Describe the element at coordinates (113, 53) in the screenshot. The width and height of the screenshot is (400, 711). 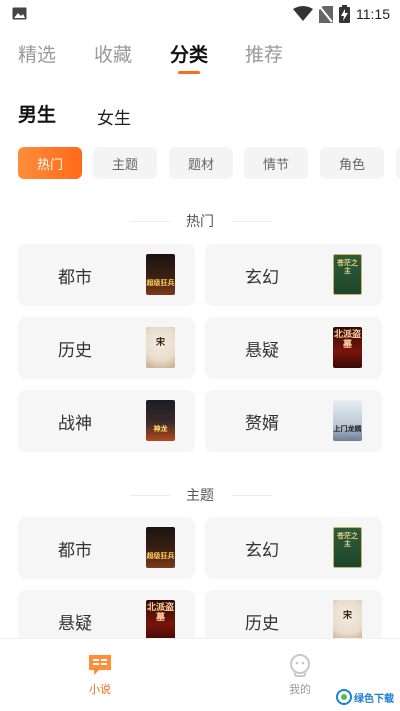
I see `tab-favorites: 收藏` at that location.